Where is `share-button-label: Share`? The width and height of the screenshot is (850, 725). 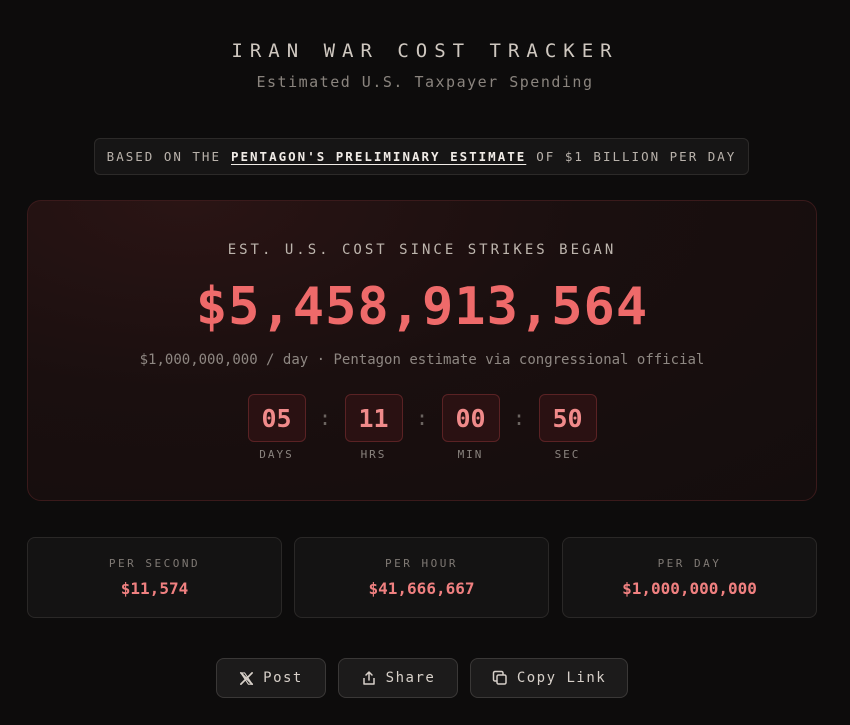 share-button-label: Share is located at coordinates (410, 678).